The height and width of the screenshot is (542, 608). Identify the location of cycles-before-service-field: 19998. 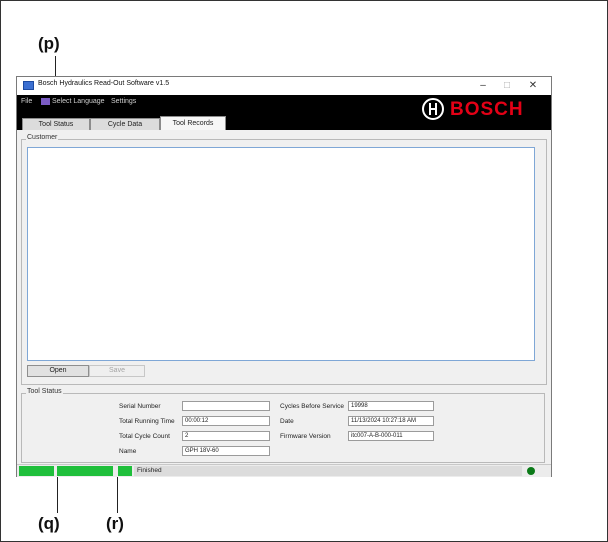
(391, 406).